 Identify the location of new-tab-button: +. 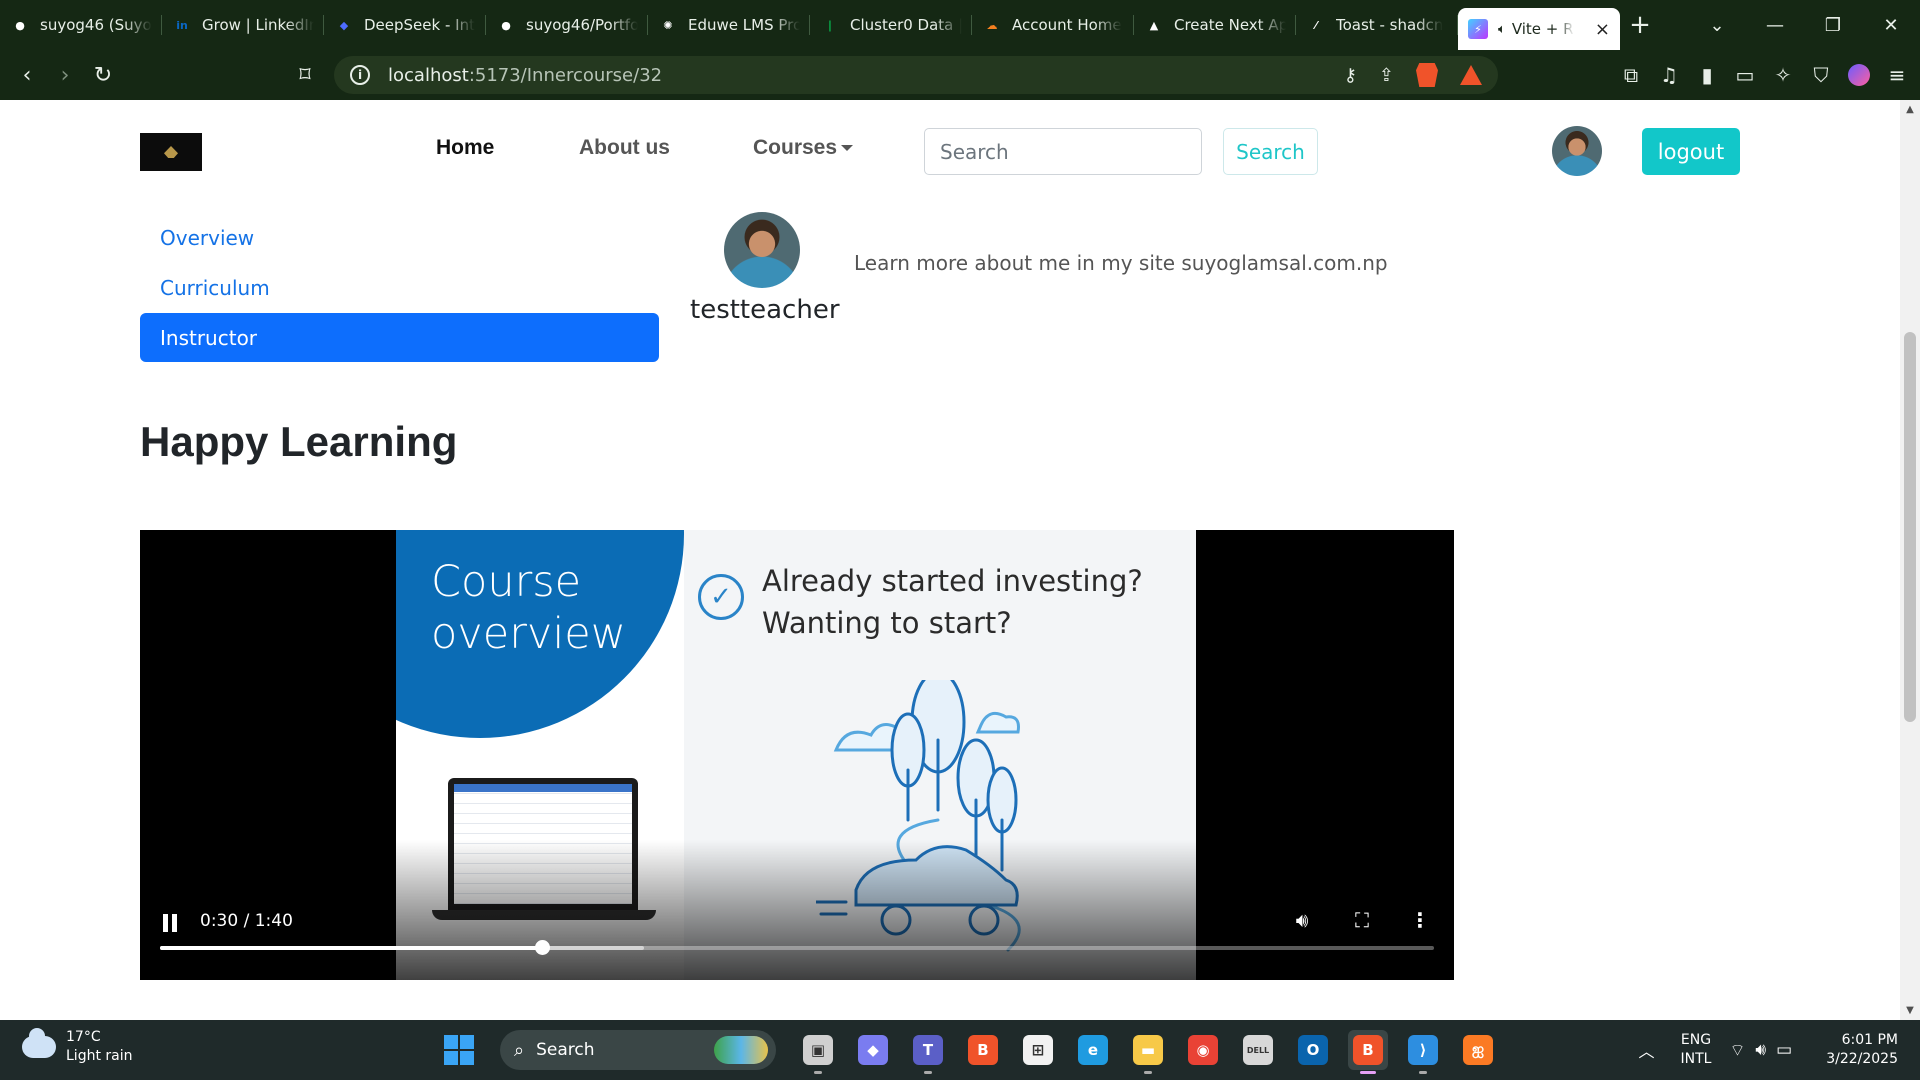
(1640, 25).